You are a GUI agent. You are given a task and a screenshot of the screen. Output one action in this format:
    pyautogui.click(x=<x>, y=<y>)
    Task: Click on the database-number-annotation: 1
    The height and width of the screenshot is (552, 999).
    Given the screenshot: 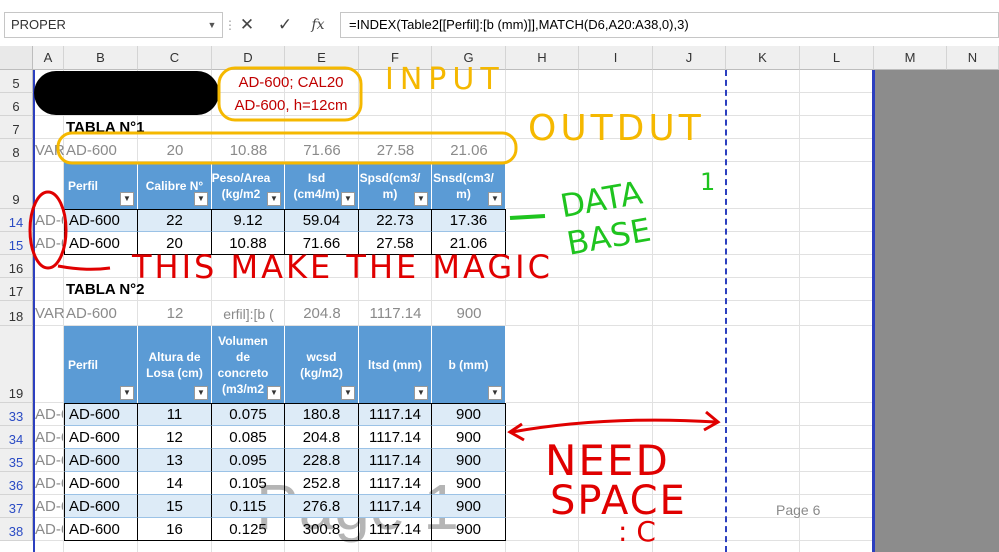 What is the action you would take?
    pyautogui.click(x=708, y=182)
    